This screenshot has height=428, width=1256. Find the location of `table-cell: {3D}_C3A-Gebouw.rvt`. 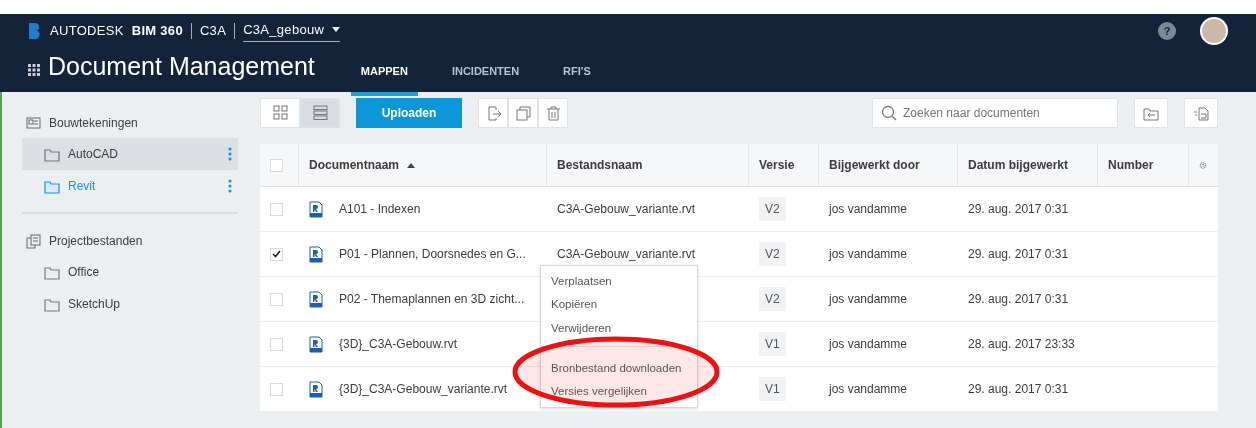

table-cell: {3D}_C3A-Gebouw.rvt is located at coordinates (398, 344).